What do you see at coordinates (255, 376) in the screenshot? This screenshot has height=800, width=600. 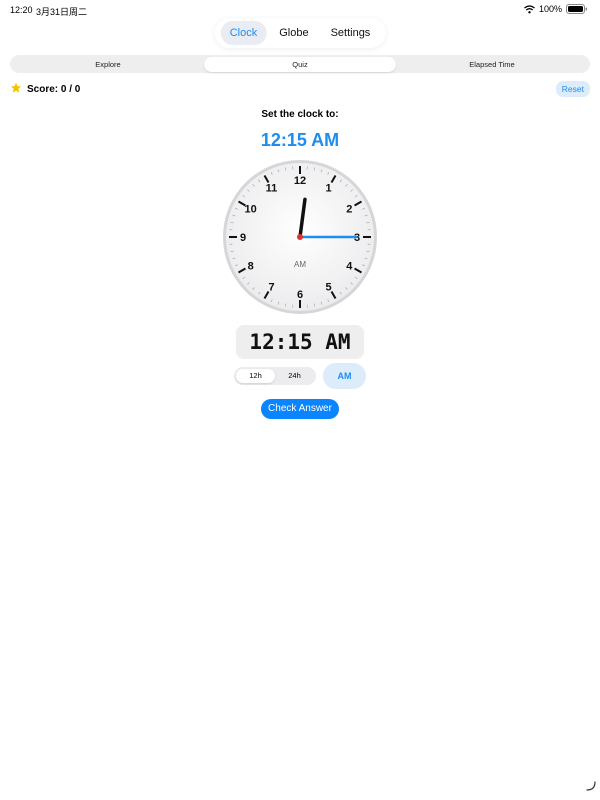 I see `format-12h: 12h` at bounding box center [255, 376].